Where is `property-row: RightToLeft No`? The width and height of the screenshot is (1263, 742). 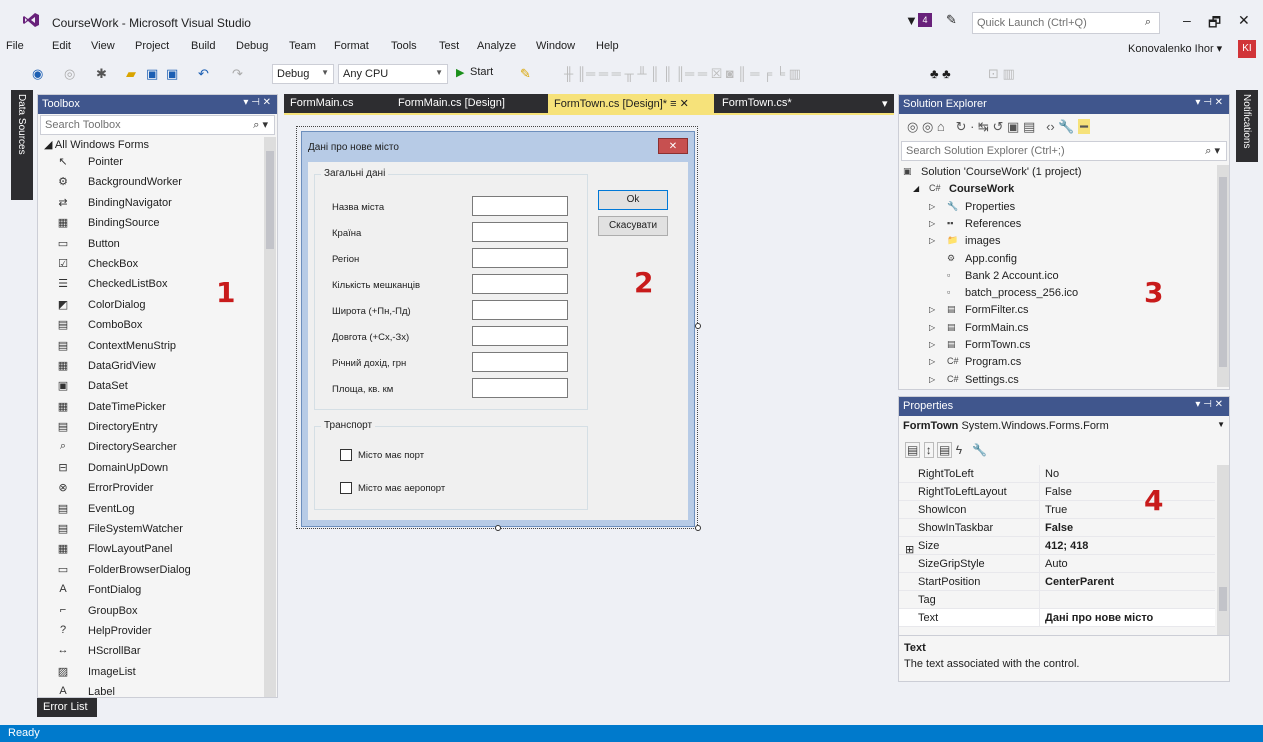
property-row: RightToLeft No is located at coordinates (1057, 474).